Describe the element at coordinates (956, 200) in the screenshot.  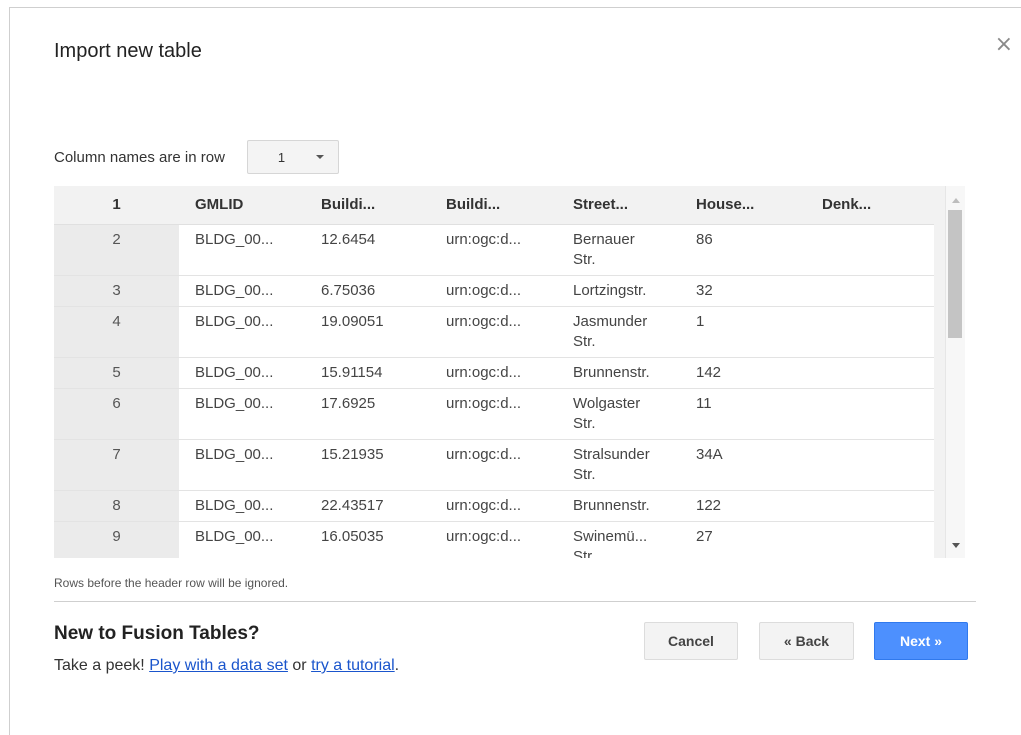
I see `scroll-up-icon` at that location.